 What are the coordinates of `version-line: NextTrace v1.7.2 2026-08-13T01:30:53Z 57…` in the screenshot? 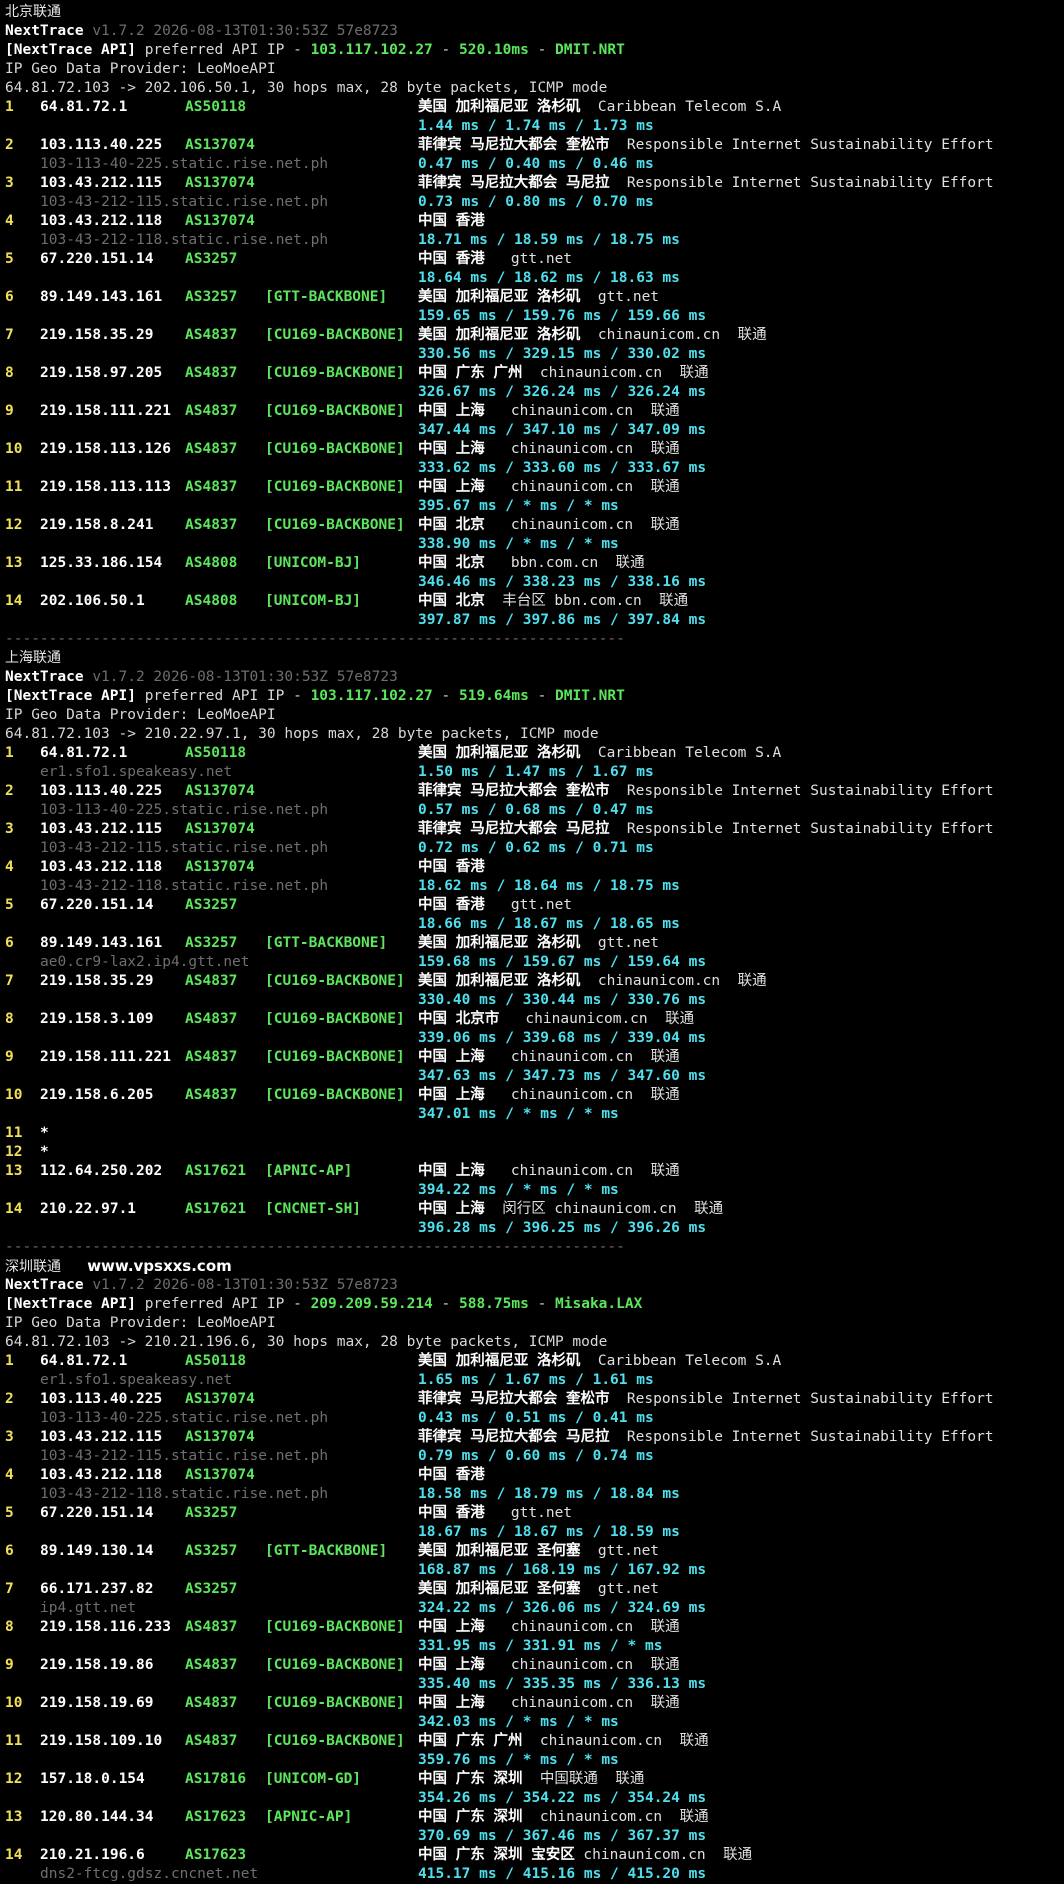 It's located at (534, 31).